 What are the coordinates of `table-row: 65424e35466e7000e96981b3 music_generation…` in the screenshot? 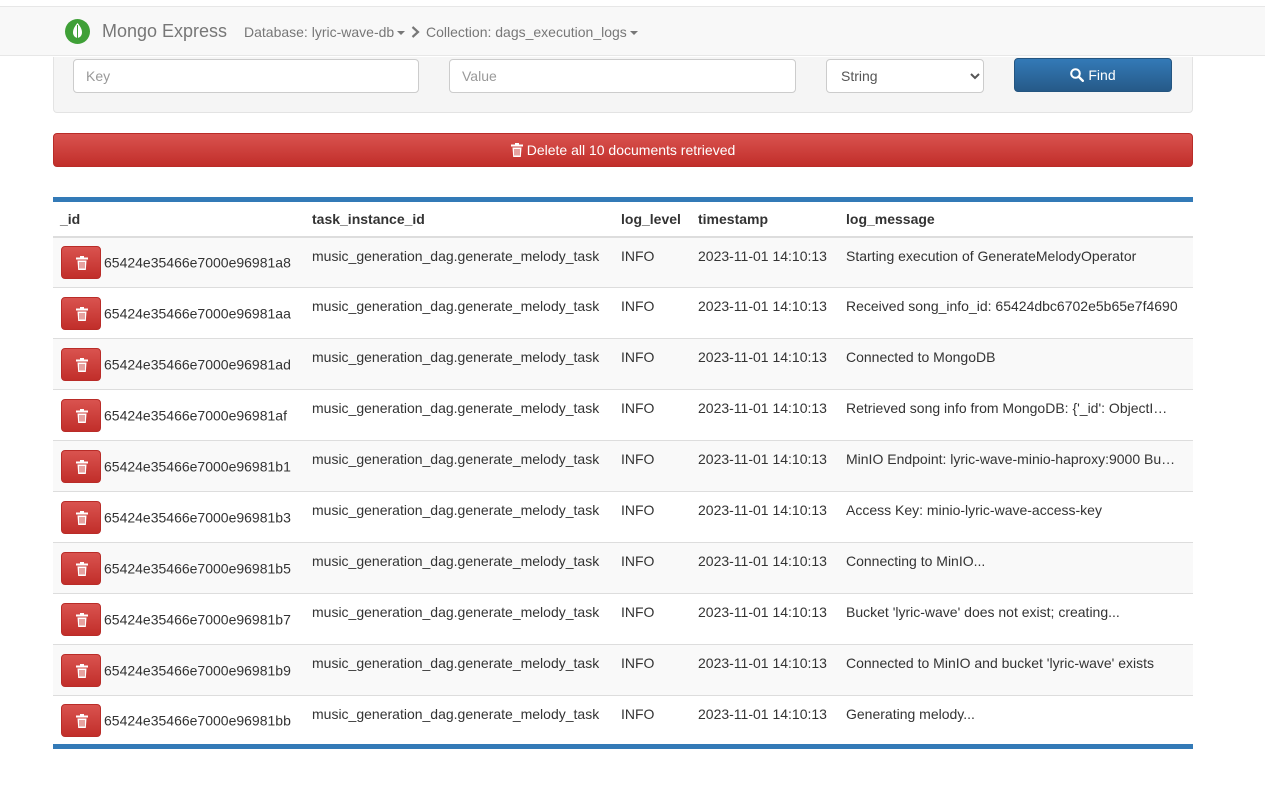 It's located at (623, 517).